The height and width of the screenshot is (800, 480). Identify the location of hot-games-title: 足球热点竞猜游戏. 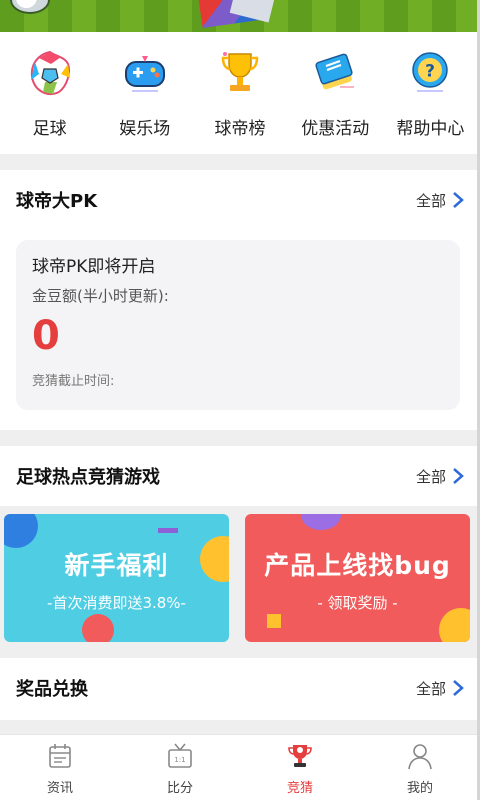
(88, 477).